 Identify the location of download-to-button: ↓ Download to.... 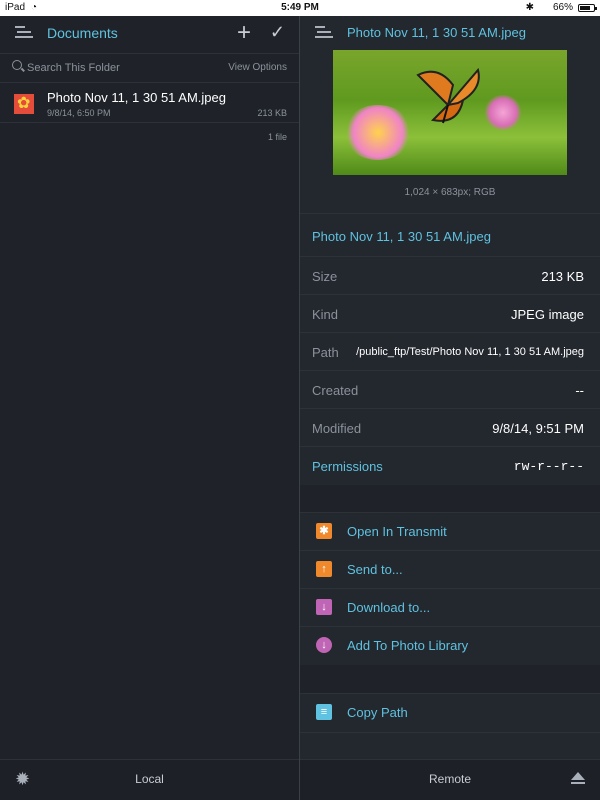
(450, 607).